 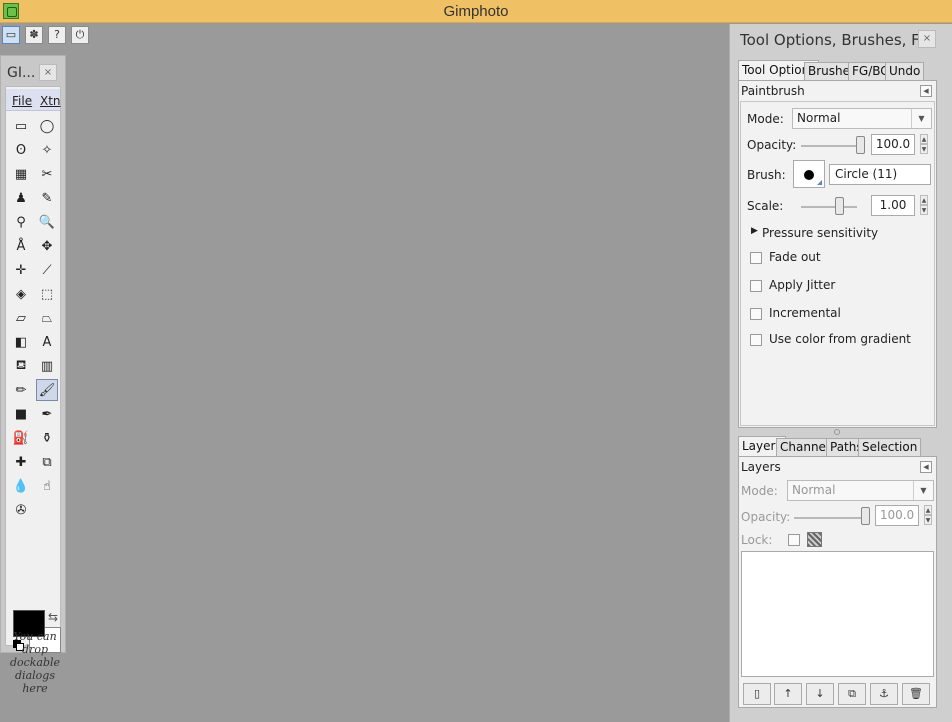 I want to click on menu-xtn: Xtn, so click(x=50, y=101).